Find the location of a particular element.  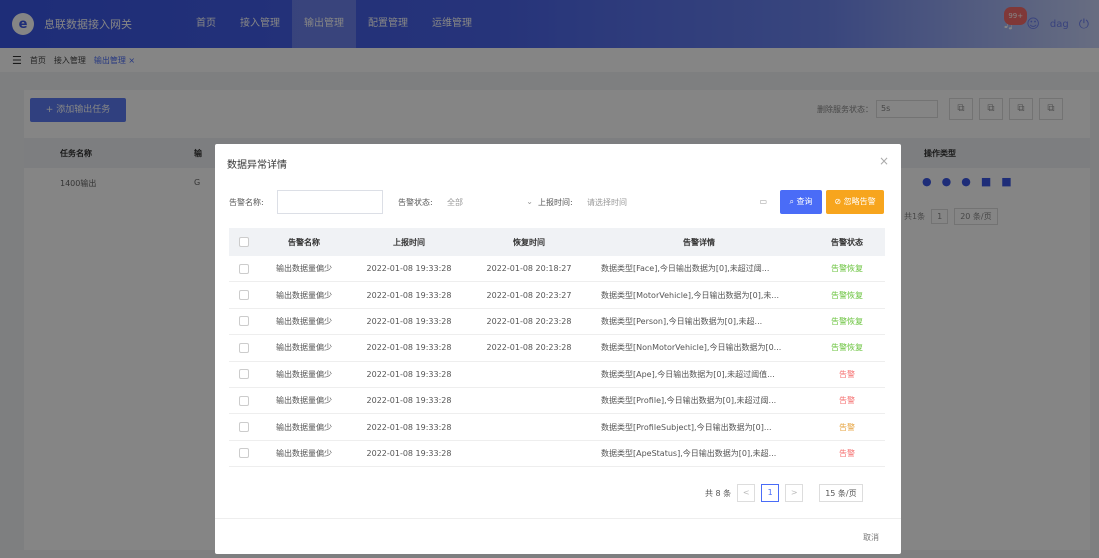

report-time-label: 上报时间: is located at coordinates (555, 202).